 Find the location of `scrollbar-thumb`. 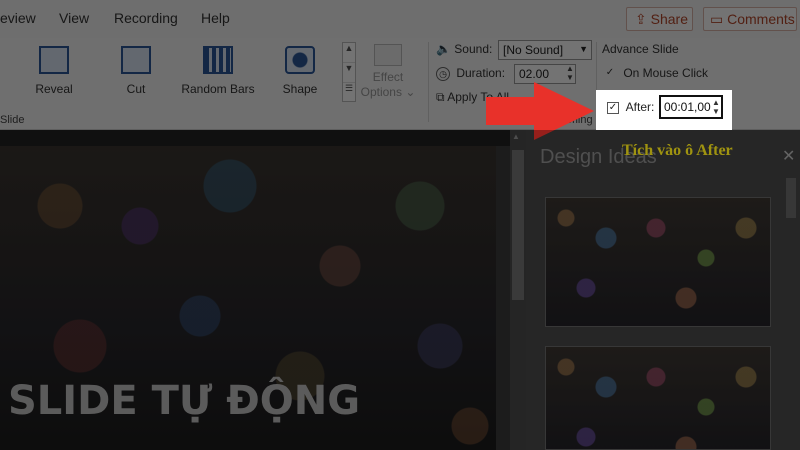

scrollbar-thumb is located at coordinates (518, 225).